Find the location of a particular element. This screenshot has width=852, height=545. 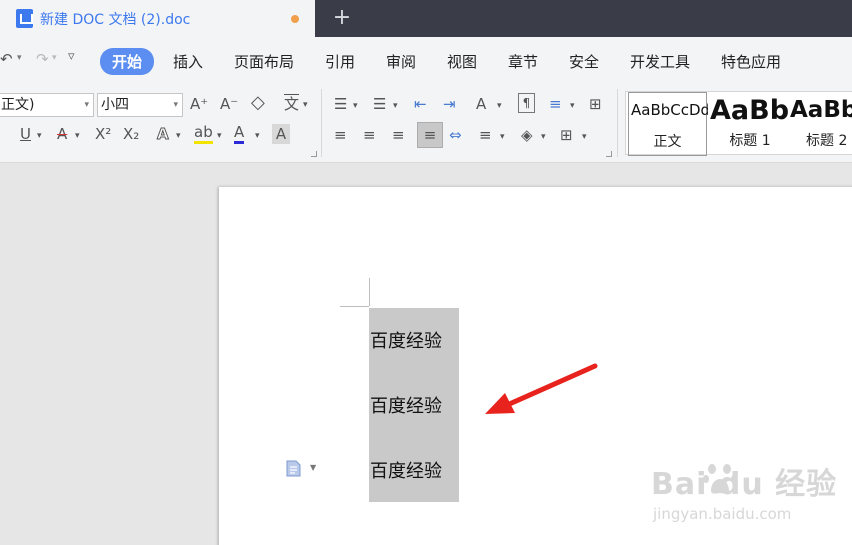

chevron-down-icon: ▼ is located at coordinates (313, 467).